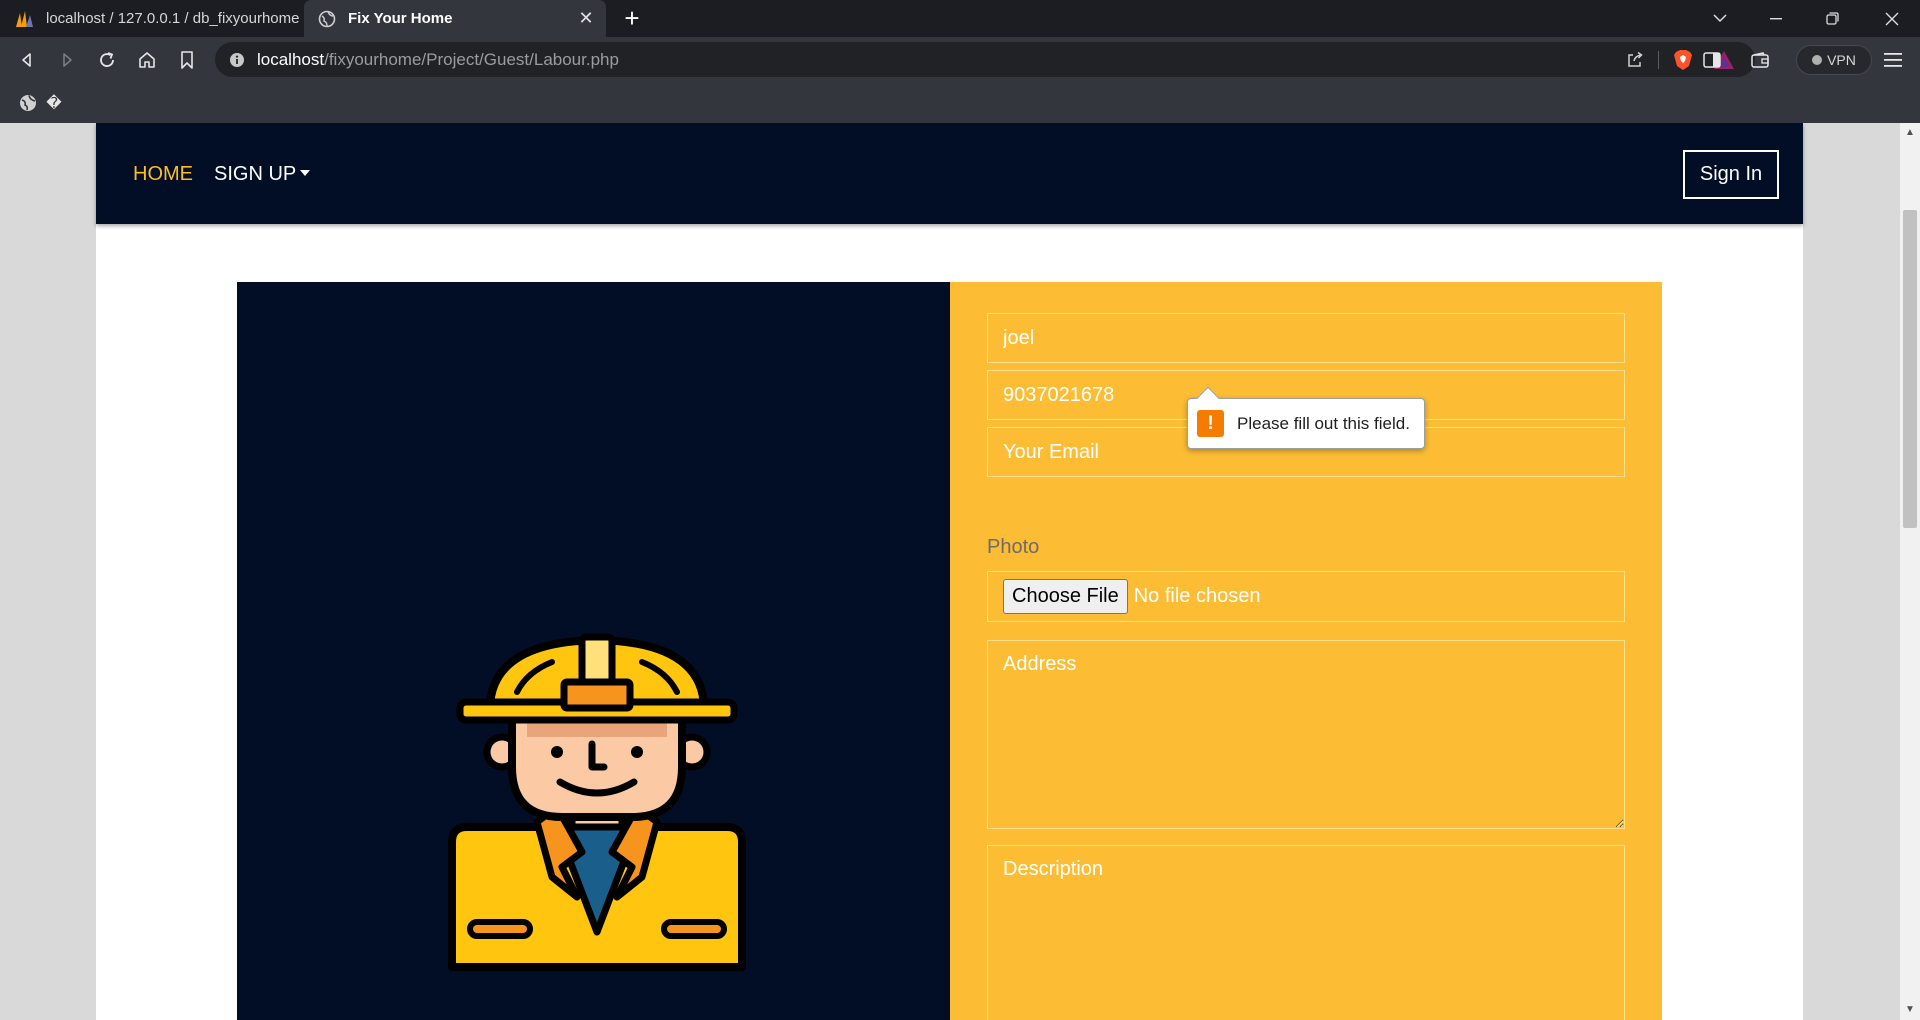 This screenshot has width=1920, height=1020. What do you see at coordinates (949, 173) in the screenshot?
I see `site-navbar: HOME SIGN UP Sign In` at bounding box center [949, 173].